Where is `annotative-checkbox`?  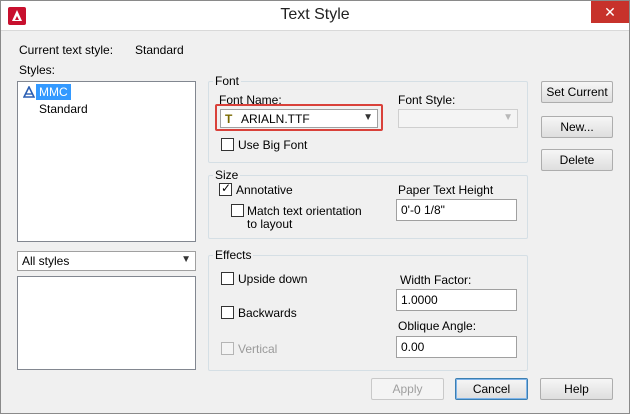
annotative-checkbox is located at coordinates (225, 188).